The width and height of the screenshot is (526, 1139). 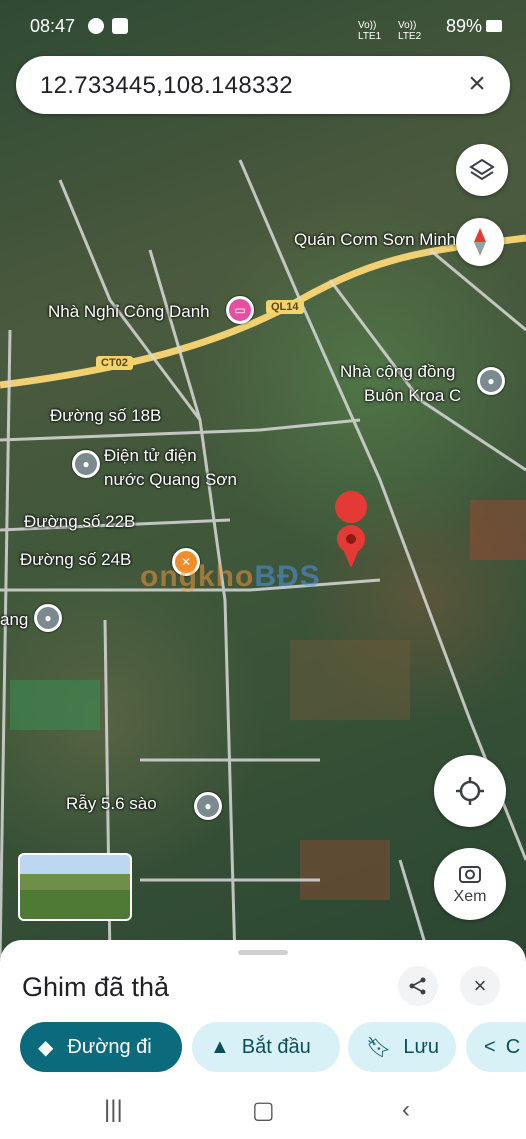 What do you see at coordinates (397, 372) in the screenshot?
I see `place-nha-cong-dong: Nhà cộng đồng` at bounding box center [397, 372].